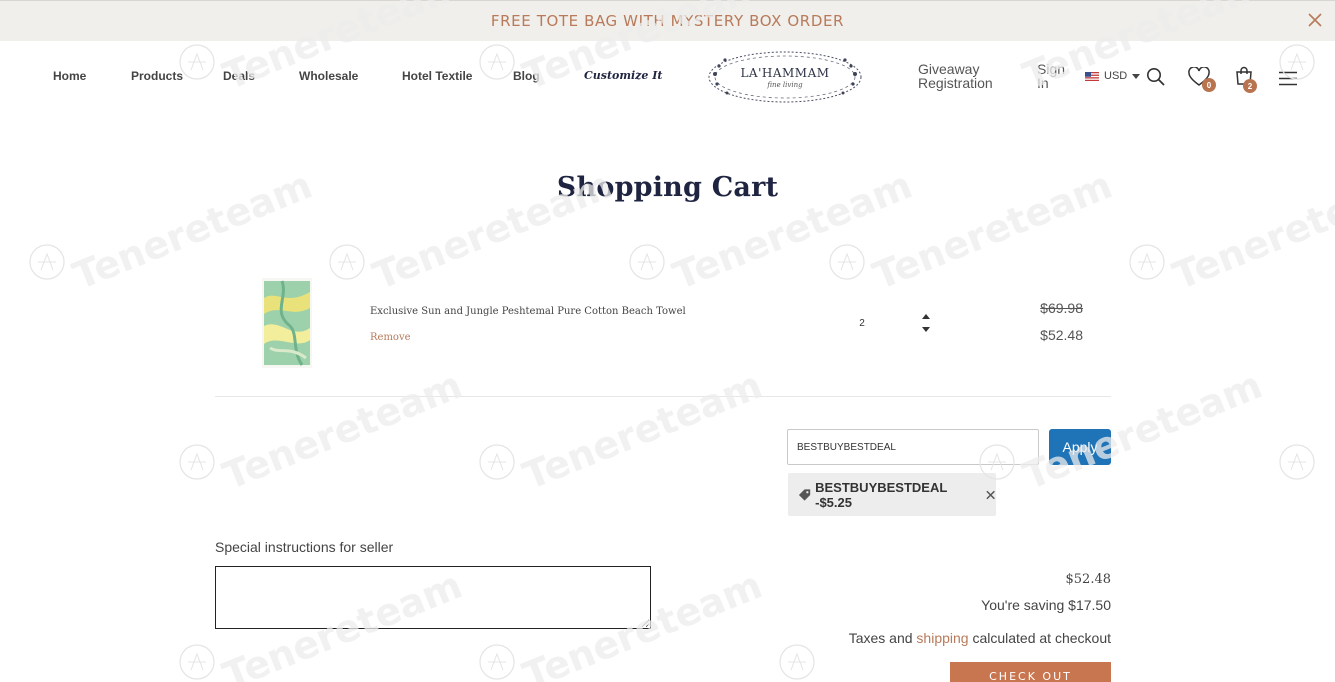 The height and width of the screenshot is (682, 1335). I want to click on apply-discount-button: Apply, so click(1080, 447).